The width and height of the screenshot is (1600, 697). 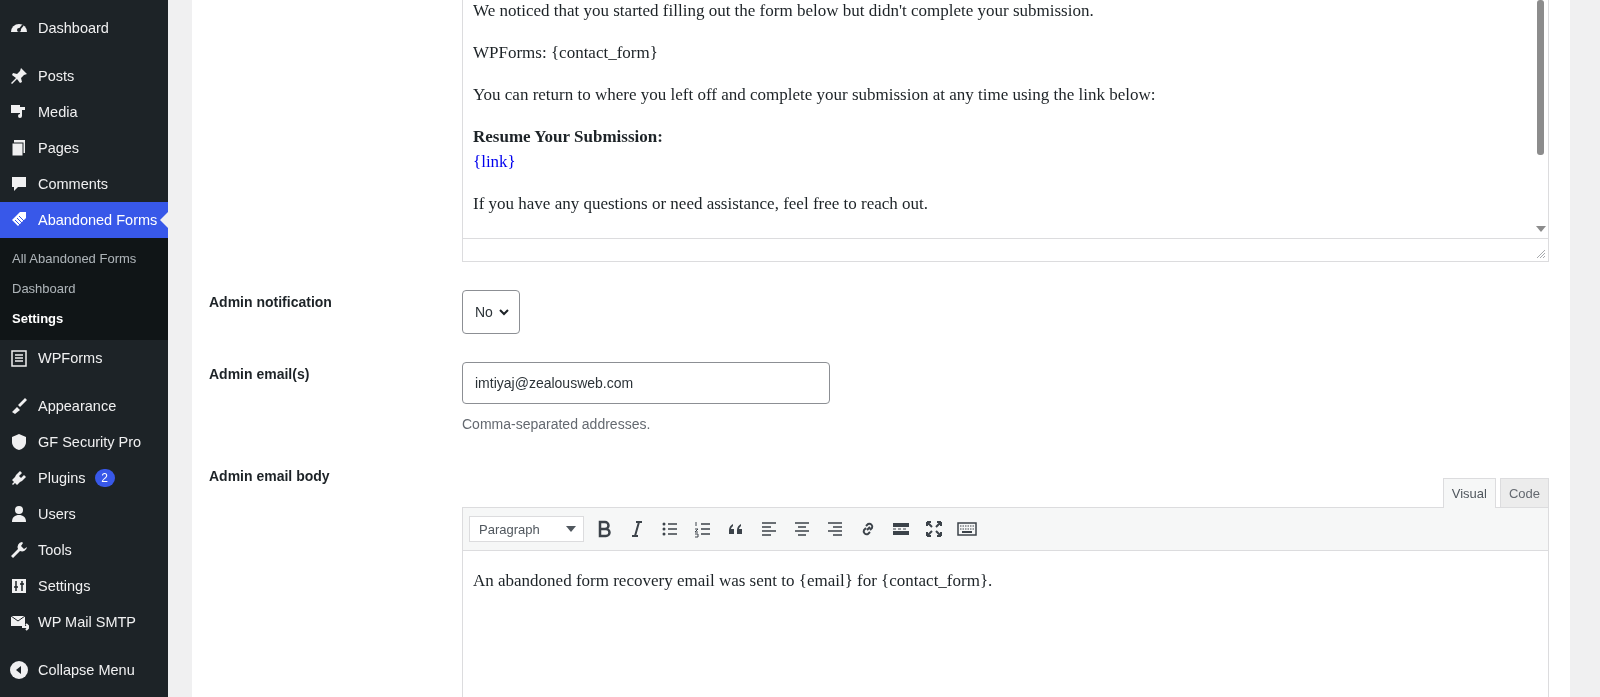 What do you see at coordinates (84, 442) in the screenshot?
I see `menu-item: GF Security Pro` at bounding box center [84, 442].